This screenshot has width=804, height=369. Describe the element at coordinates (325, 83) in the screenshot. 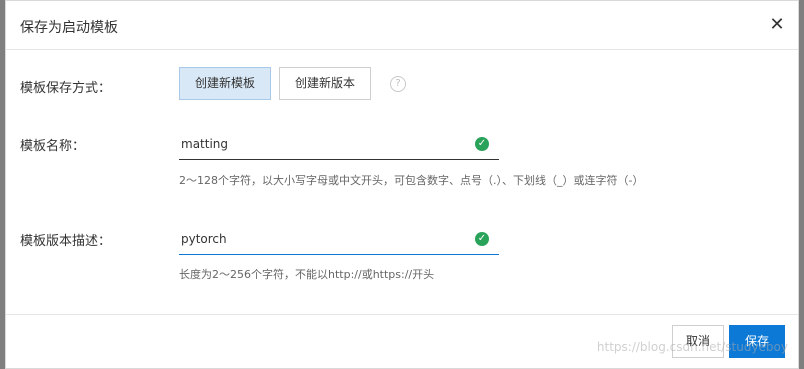

I see `create-new-version-button: 创建新版本` at that location.